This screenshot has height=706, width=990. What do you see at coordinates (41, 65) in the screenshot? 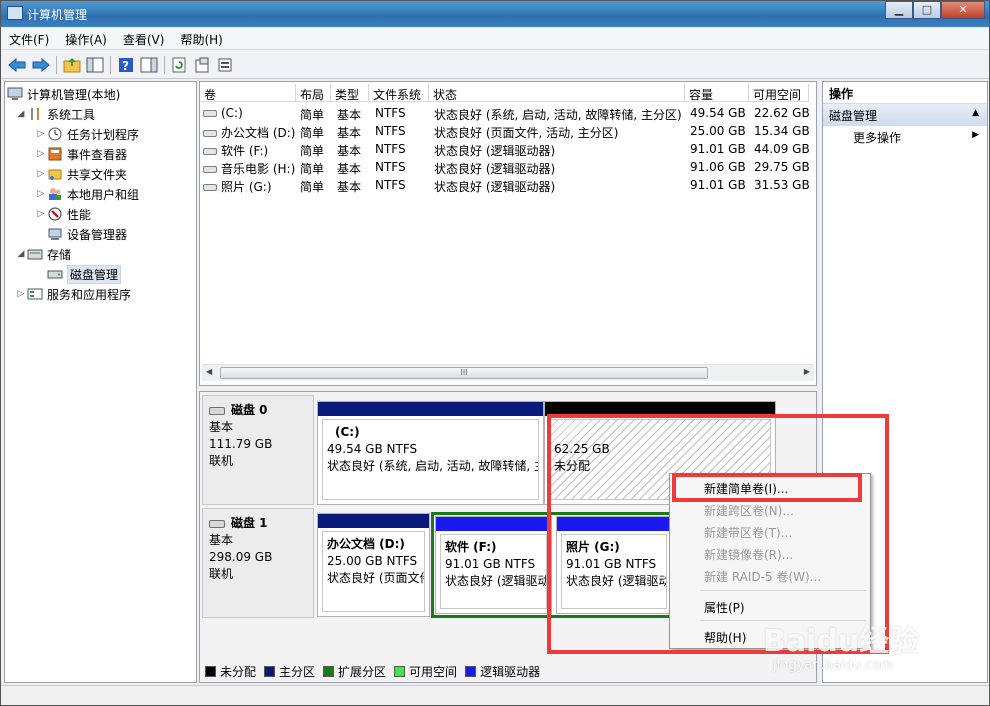
I see `forward-icon` at bounding box center [41, 65].